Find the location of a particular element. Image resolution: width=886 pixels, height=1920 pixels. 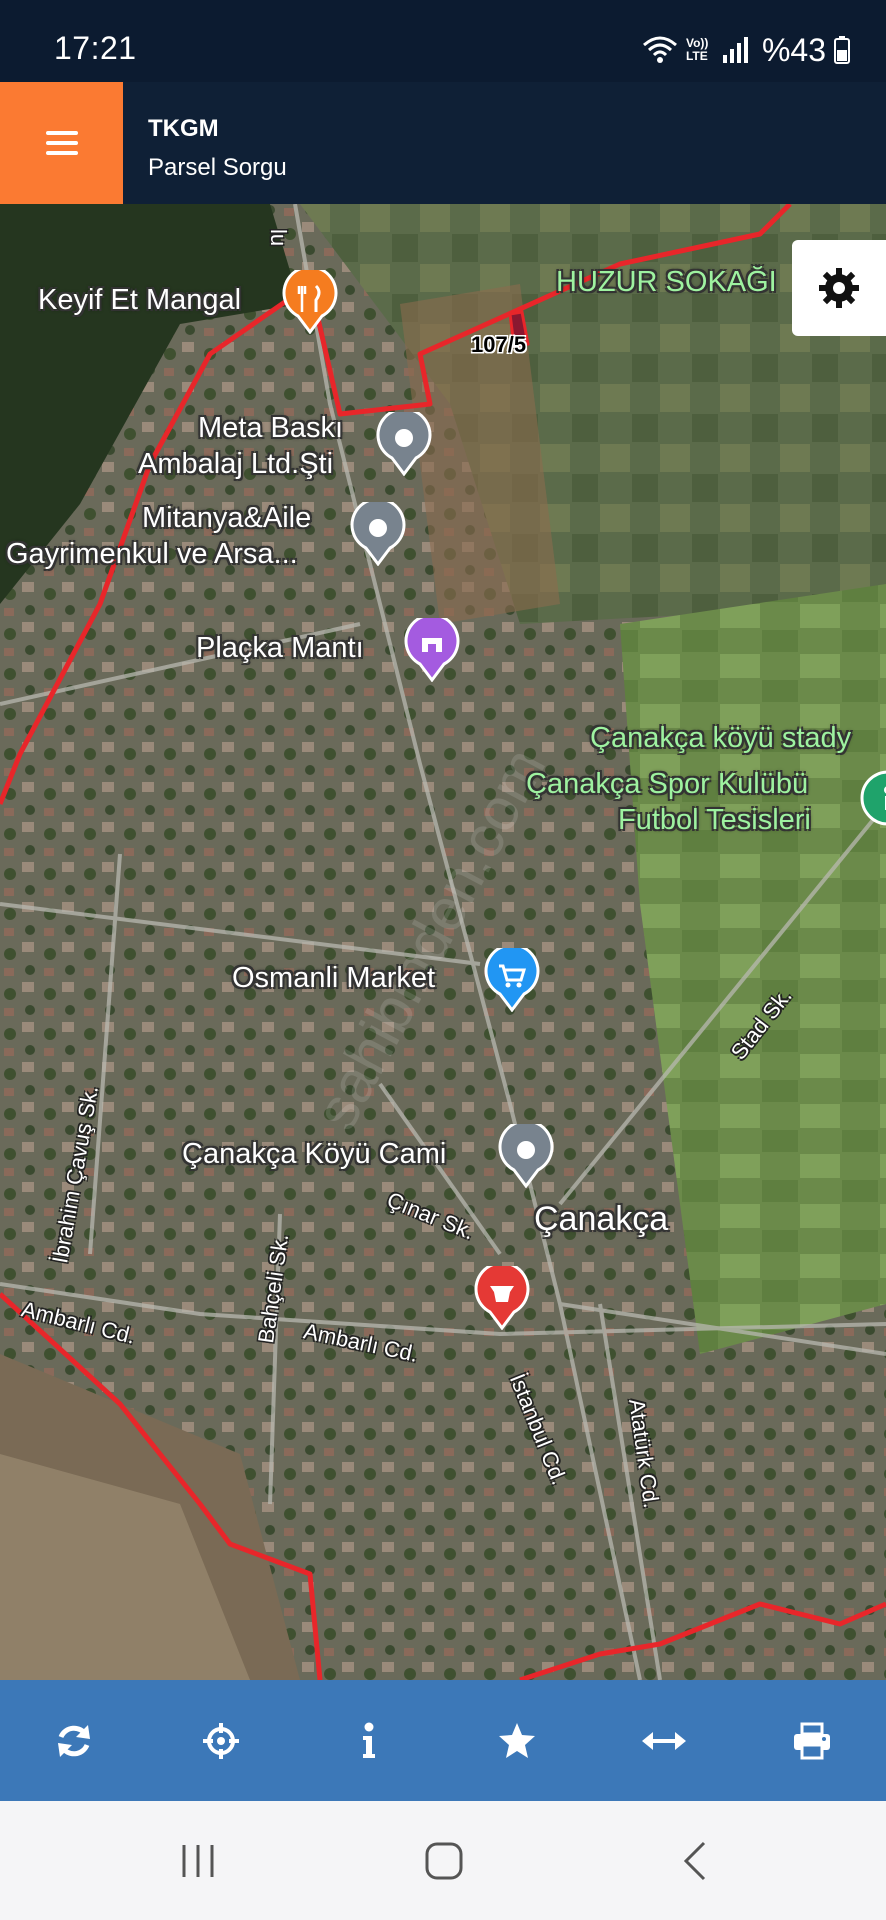

info-button is located at coordinates (369, 1741).